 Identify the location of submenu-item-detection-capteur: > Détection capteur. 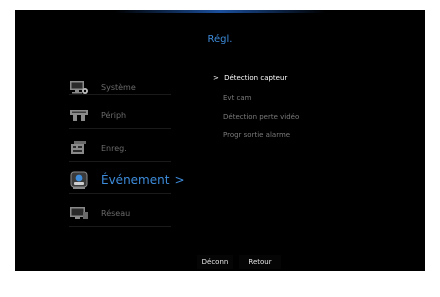
(250, 78).